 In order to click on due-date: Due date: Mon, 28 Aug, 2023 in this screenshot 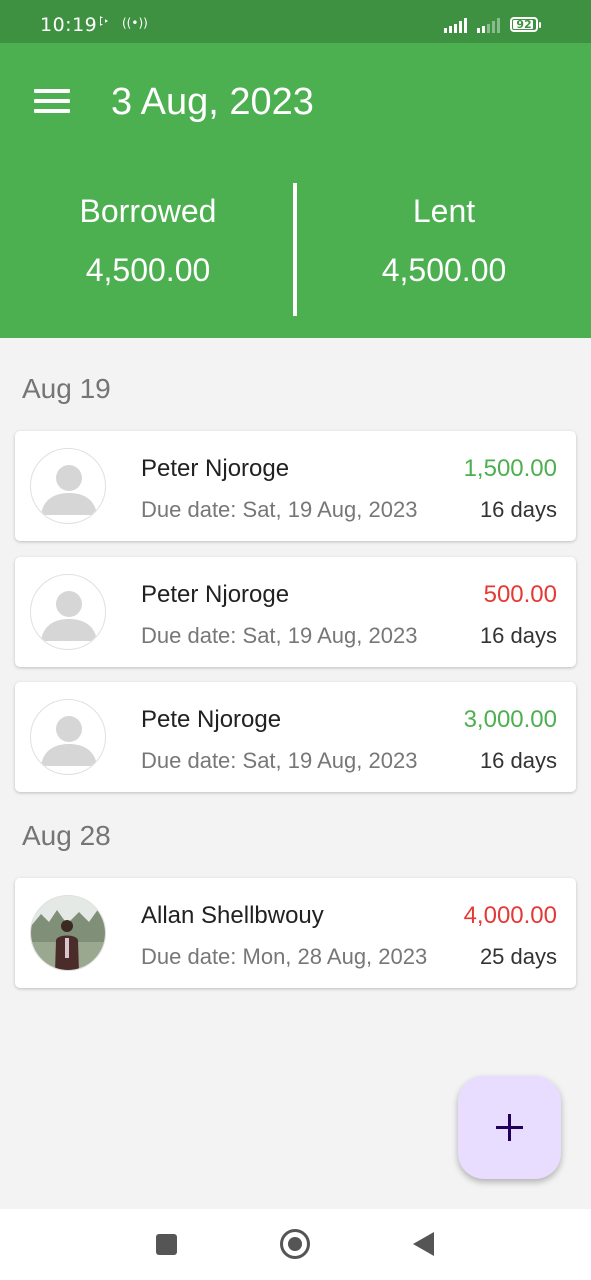, I will do `click(284, 956)`.